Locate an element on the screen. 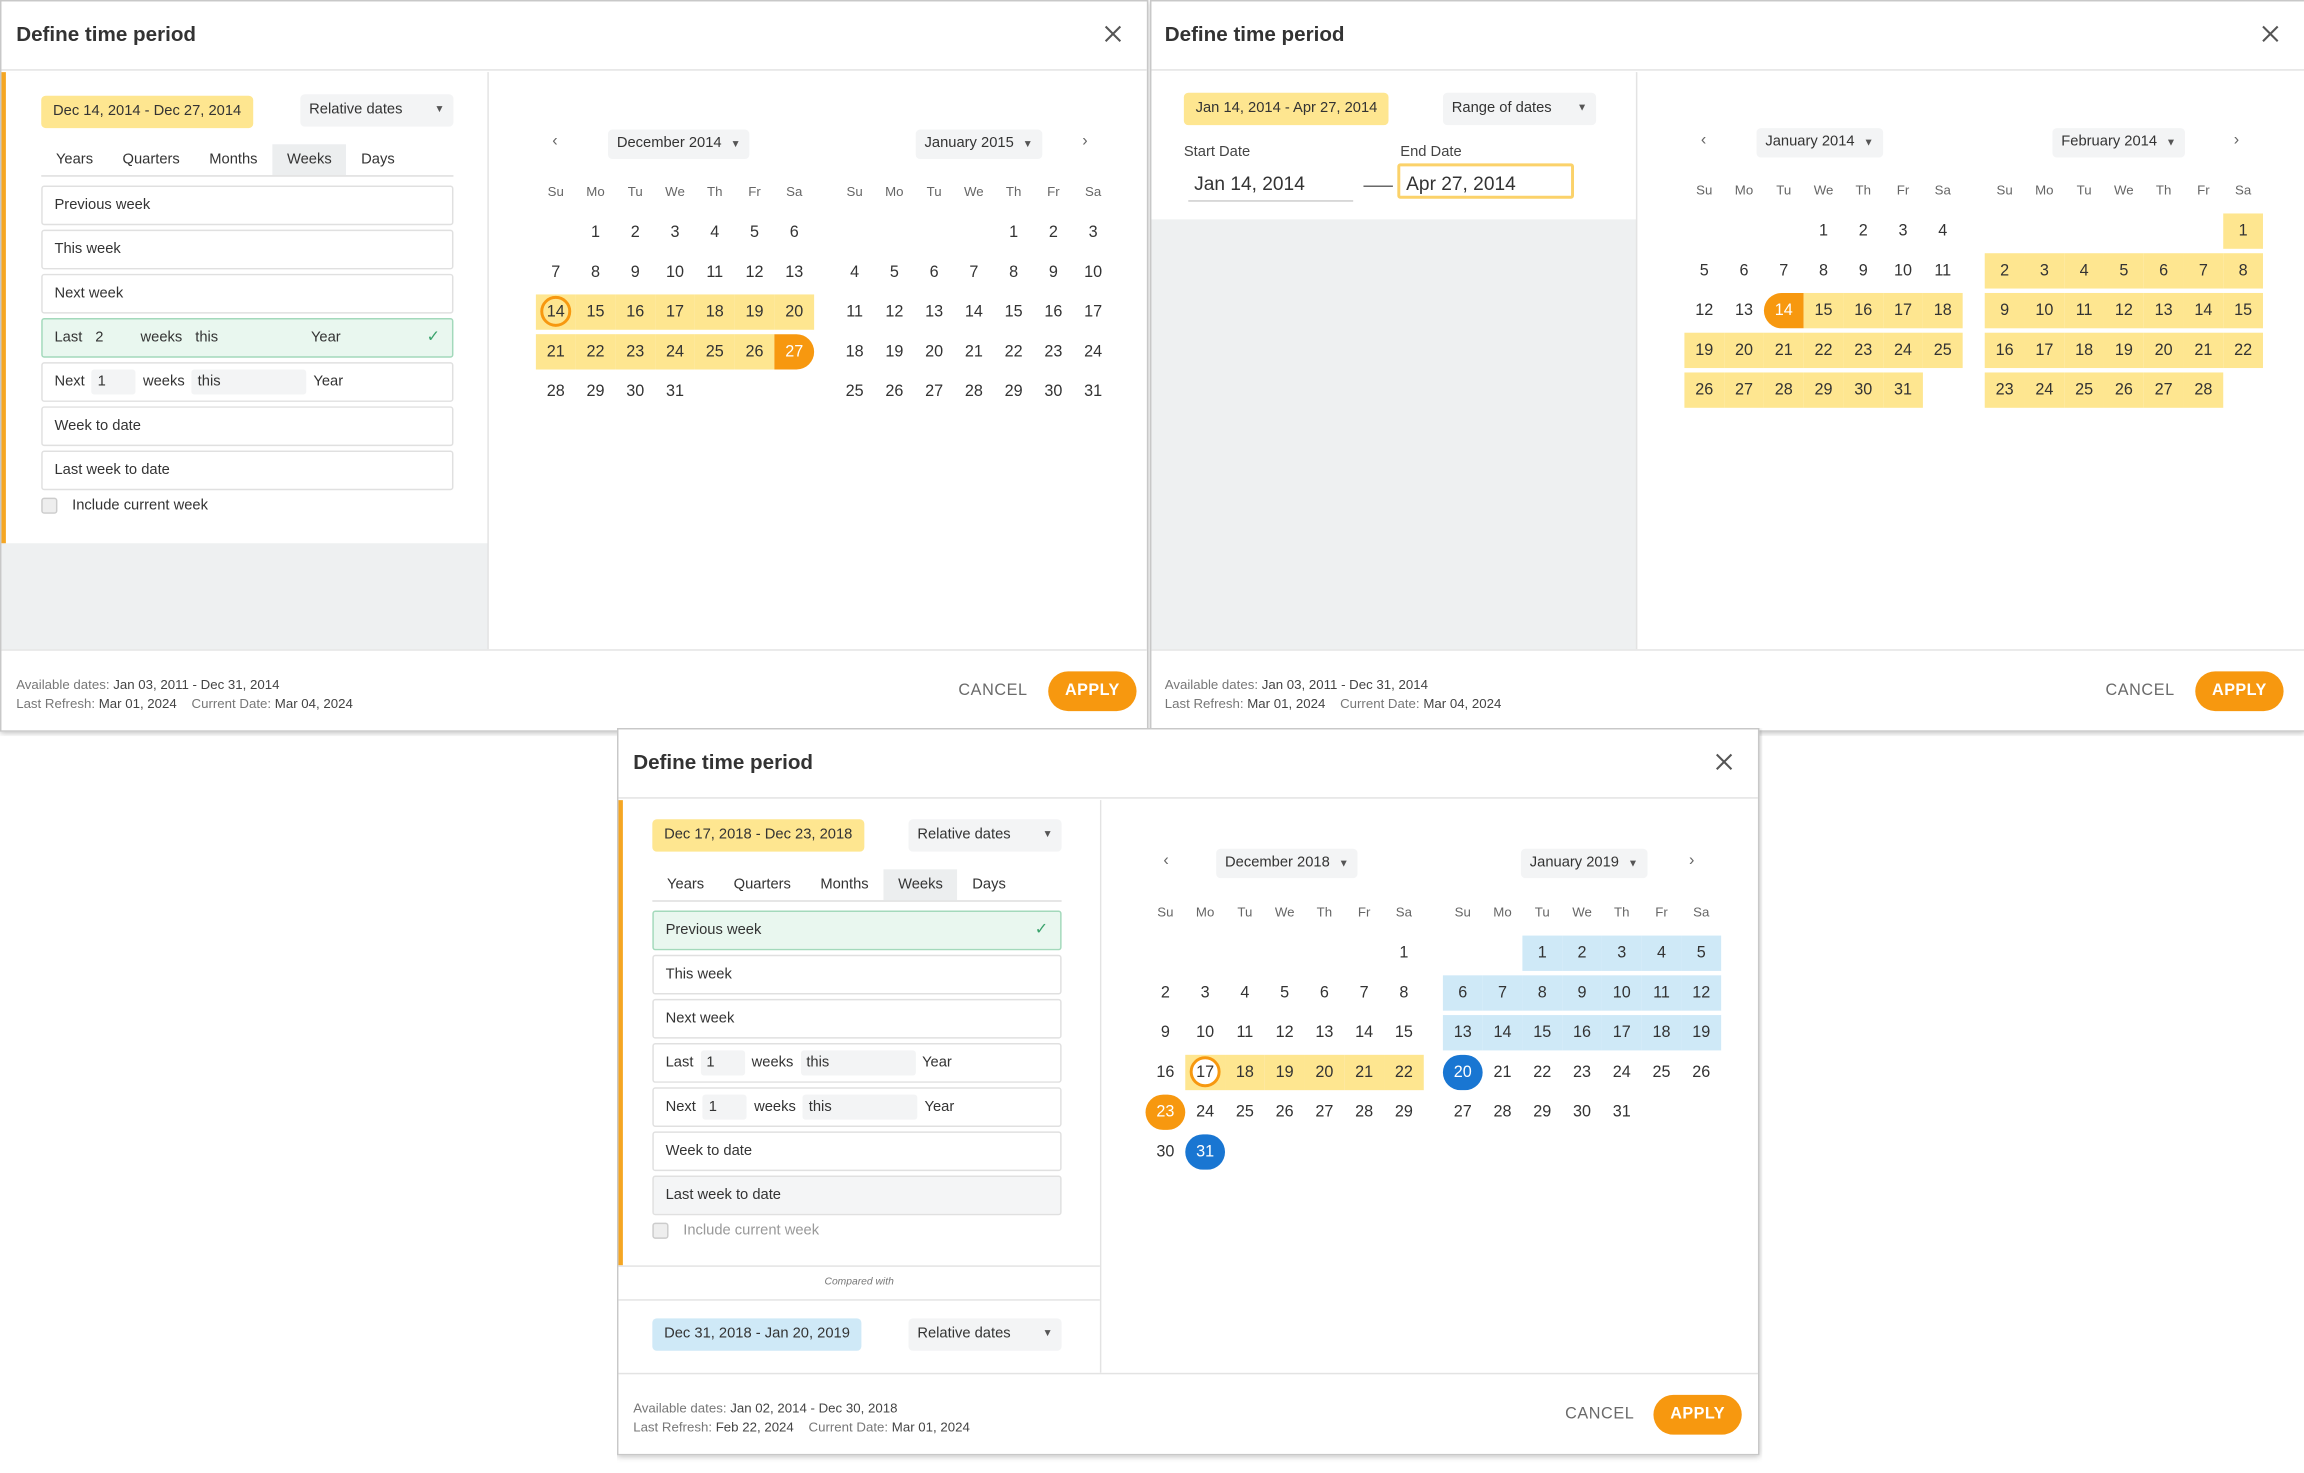 The width and height of the screenshot is (2304, 1473). tab-weeks: Weeks is located at coordinates (920, 885).